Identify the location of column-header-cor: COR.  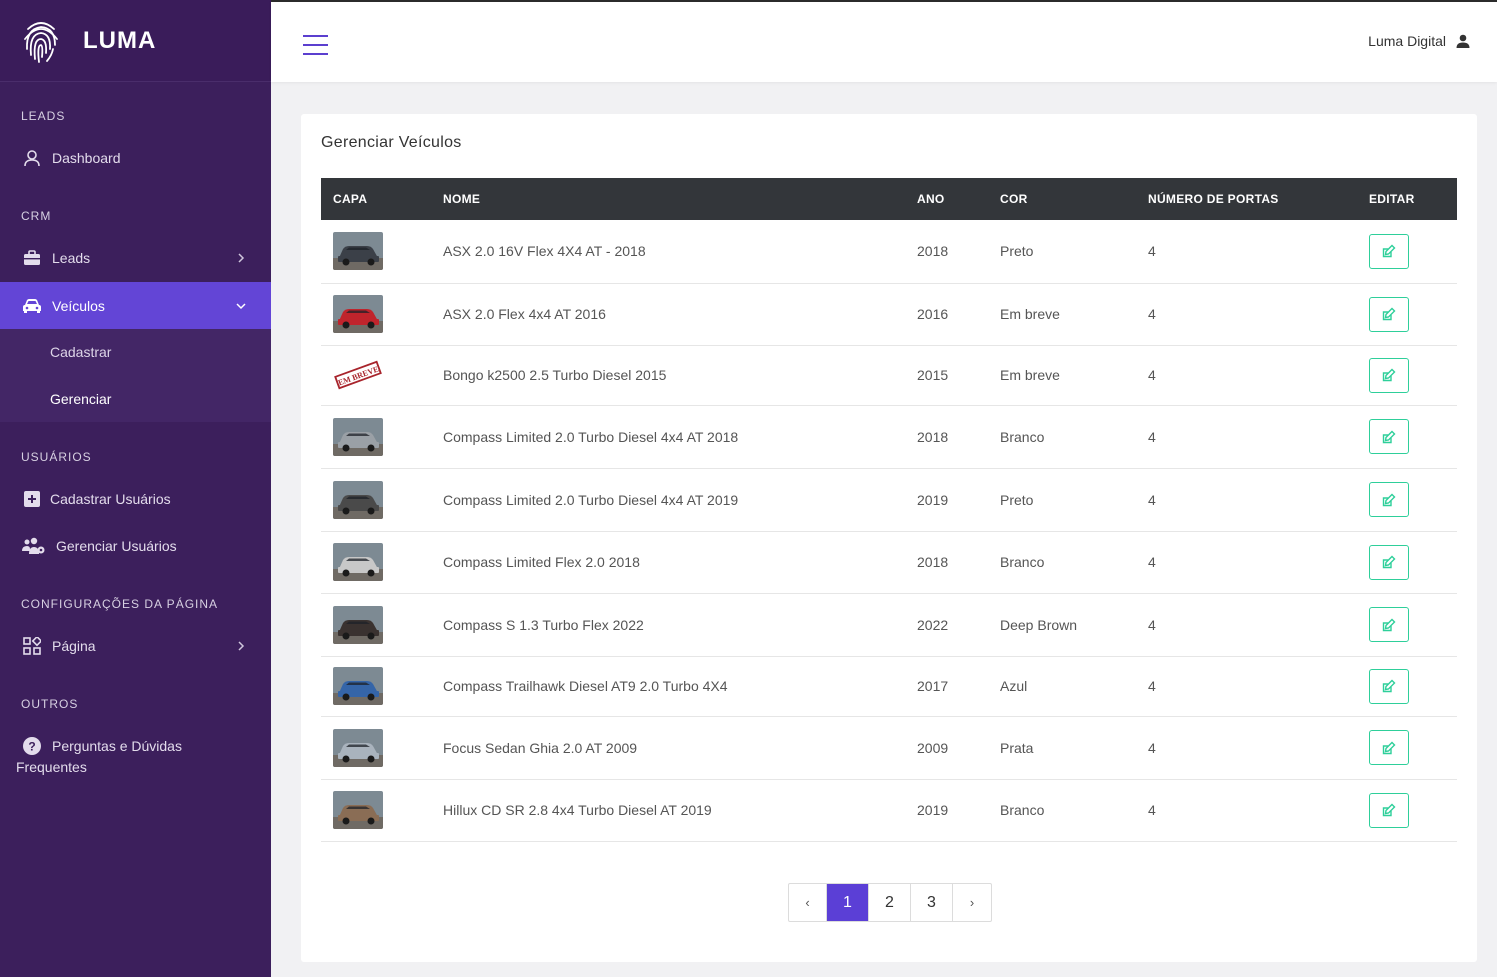
(1014, 199).